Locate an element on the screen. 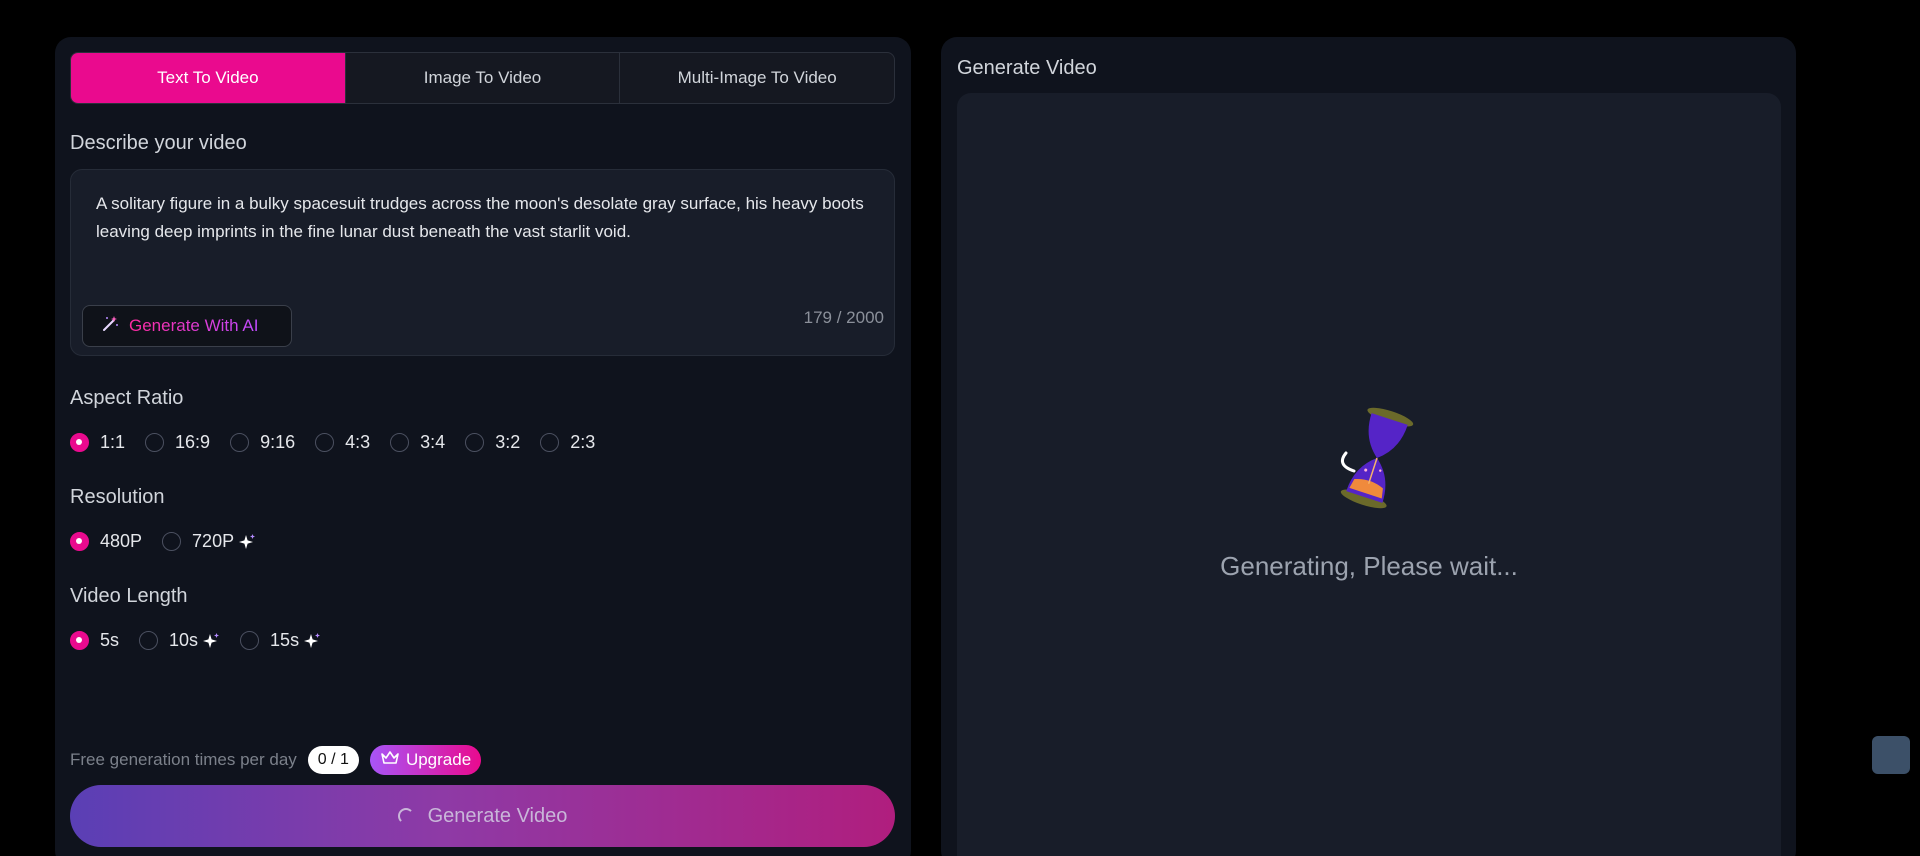 Image resolution: width=1920 pixels, height=856 pixels. aspect-ratio-option-1-1: 1:1 is located at coordinates (97, 442).